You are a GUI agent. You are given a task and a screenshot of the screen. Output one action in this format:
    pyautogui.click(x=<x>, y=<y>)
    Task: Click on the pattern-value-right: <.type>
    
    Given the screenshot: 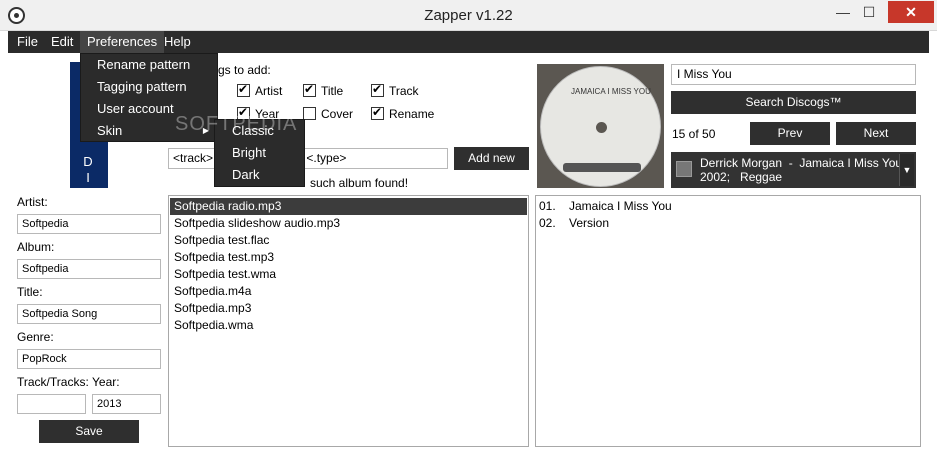 What is the action you would take?
    pyautogui.click(x=326, y=158)
    